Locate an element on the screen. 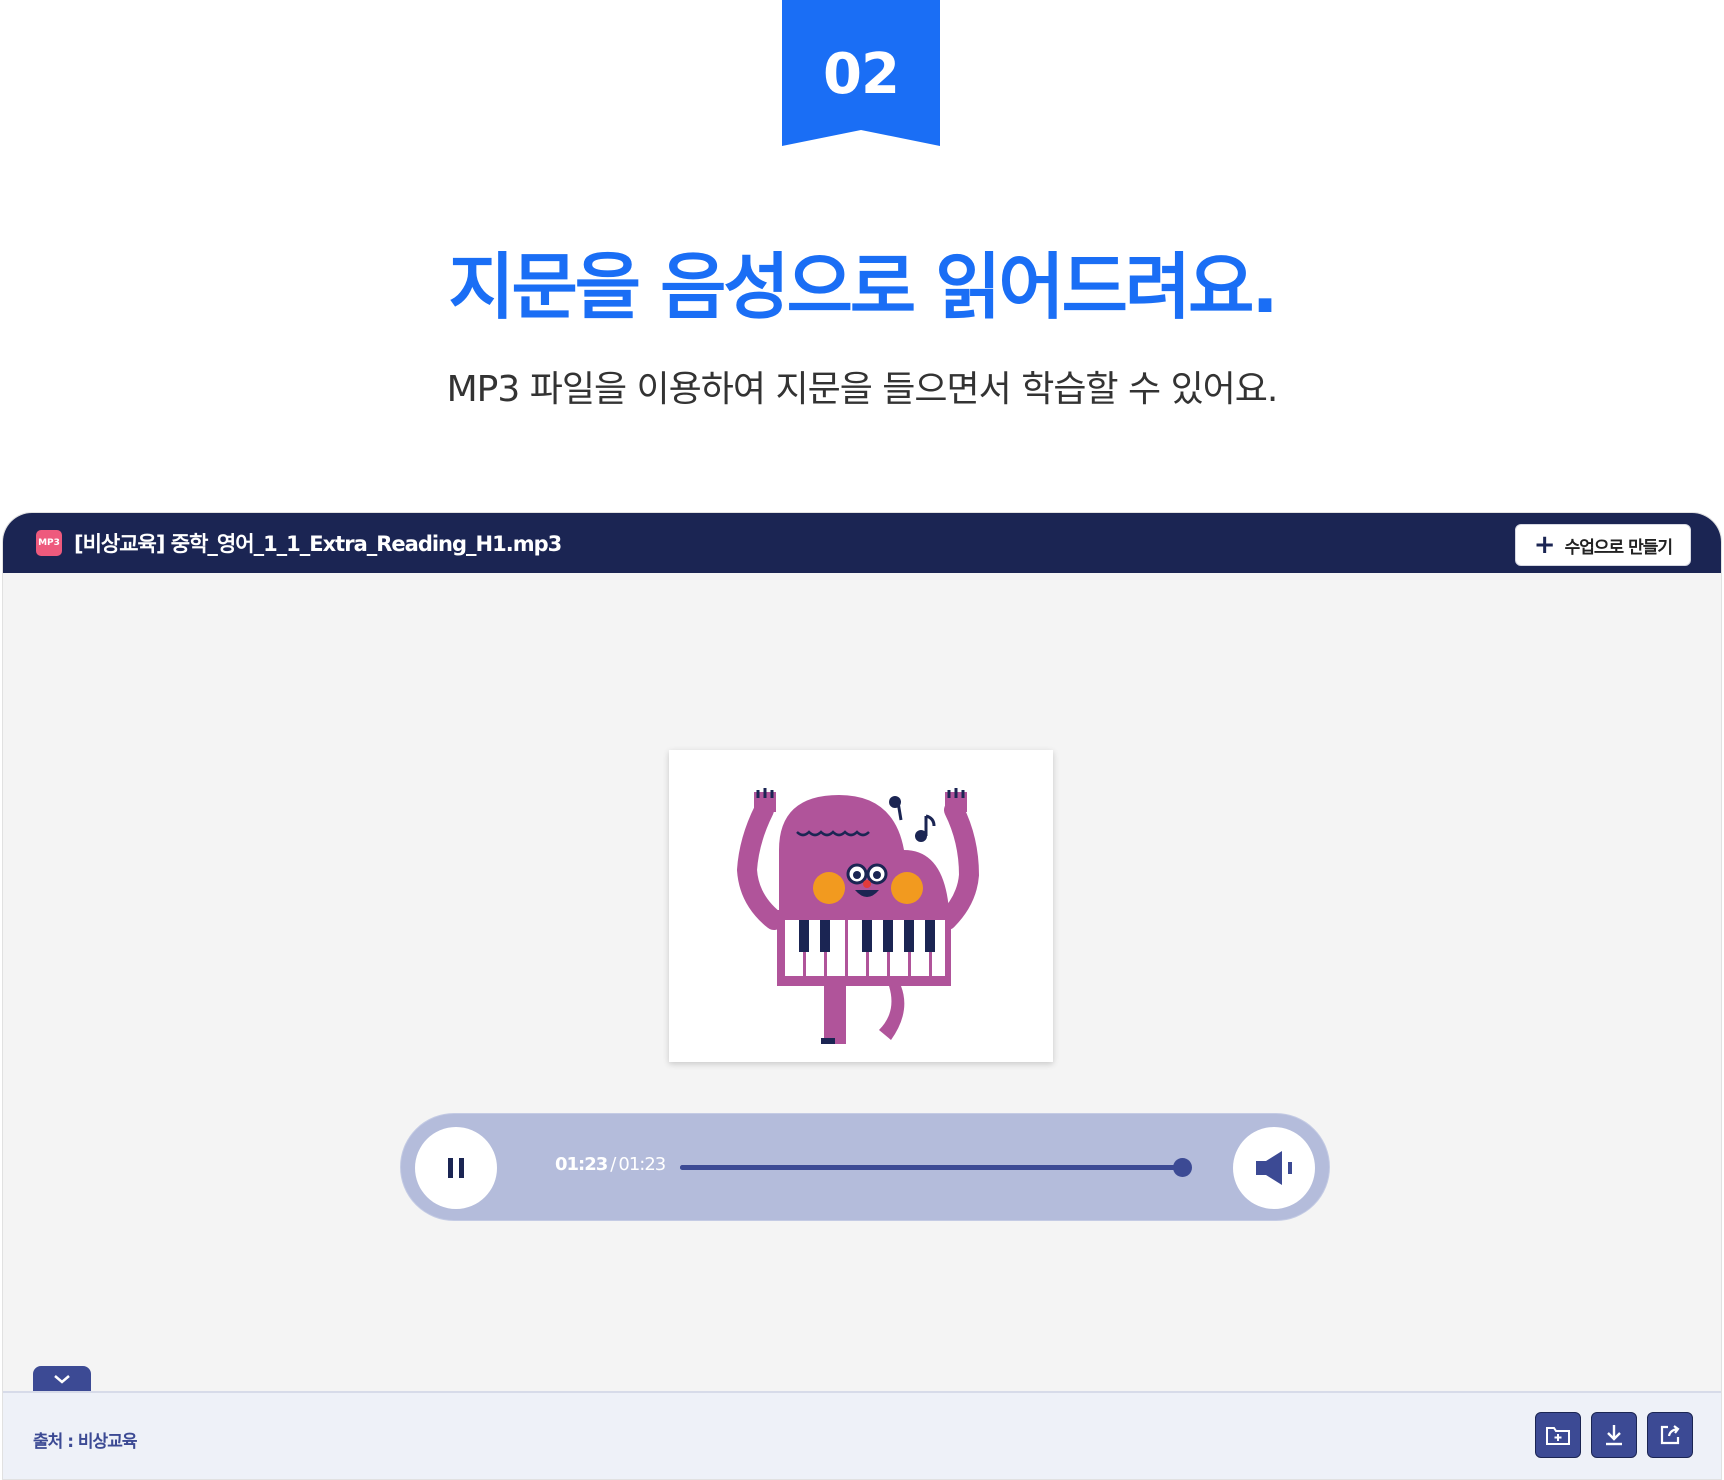 Image resolution: width=1724 pixels, height=1480 pixels. mp3-file-icon: MP3 is located at coordinates (49, 543).